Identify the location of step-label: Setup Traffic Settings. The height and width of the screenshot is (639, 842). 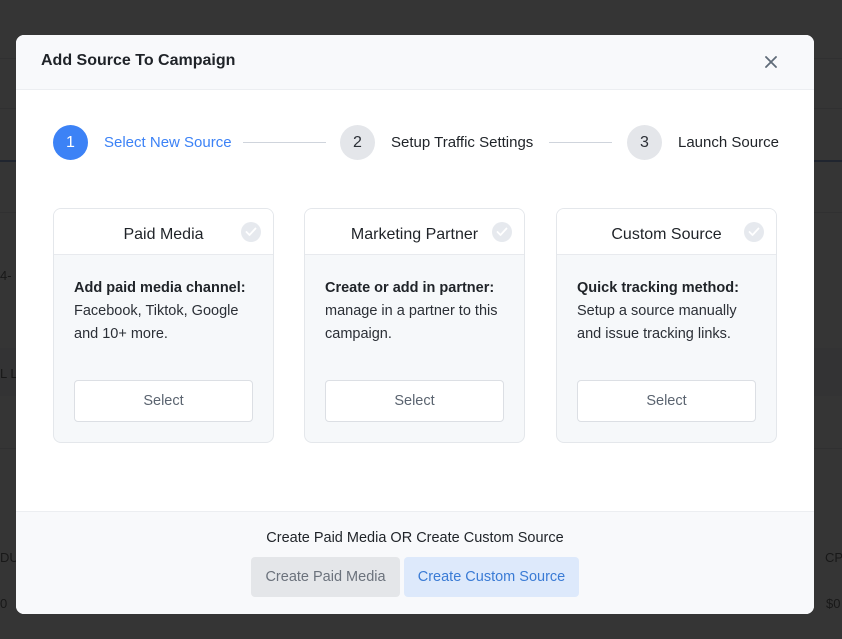
(462, 142).